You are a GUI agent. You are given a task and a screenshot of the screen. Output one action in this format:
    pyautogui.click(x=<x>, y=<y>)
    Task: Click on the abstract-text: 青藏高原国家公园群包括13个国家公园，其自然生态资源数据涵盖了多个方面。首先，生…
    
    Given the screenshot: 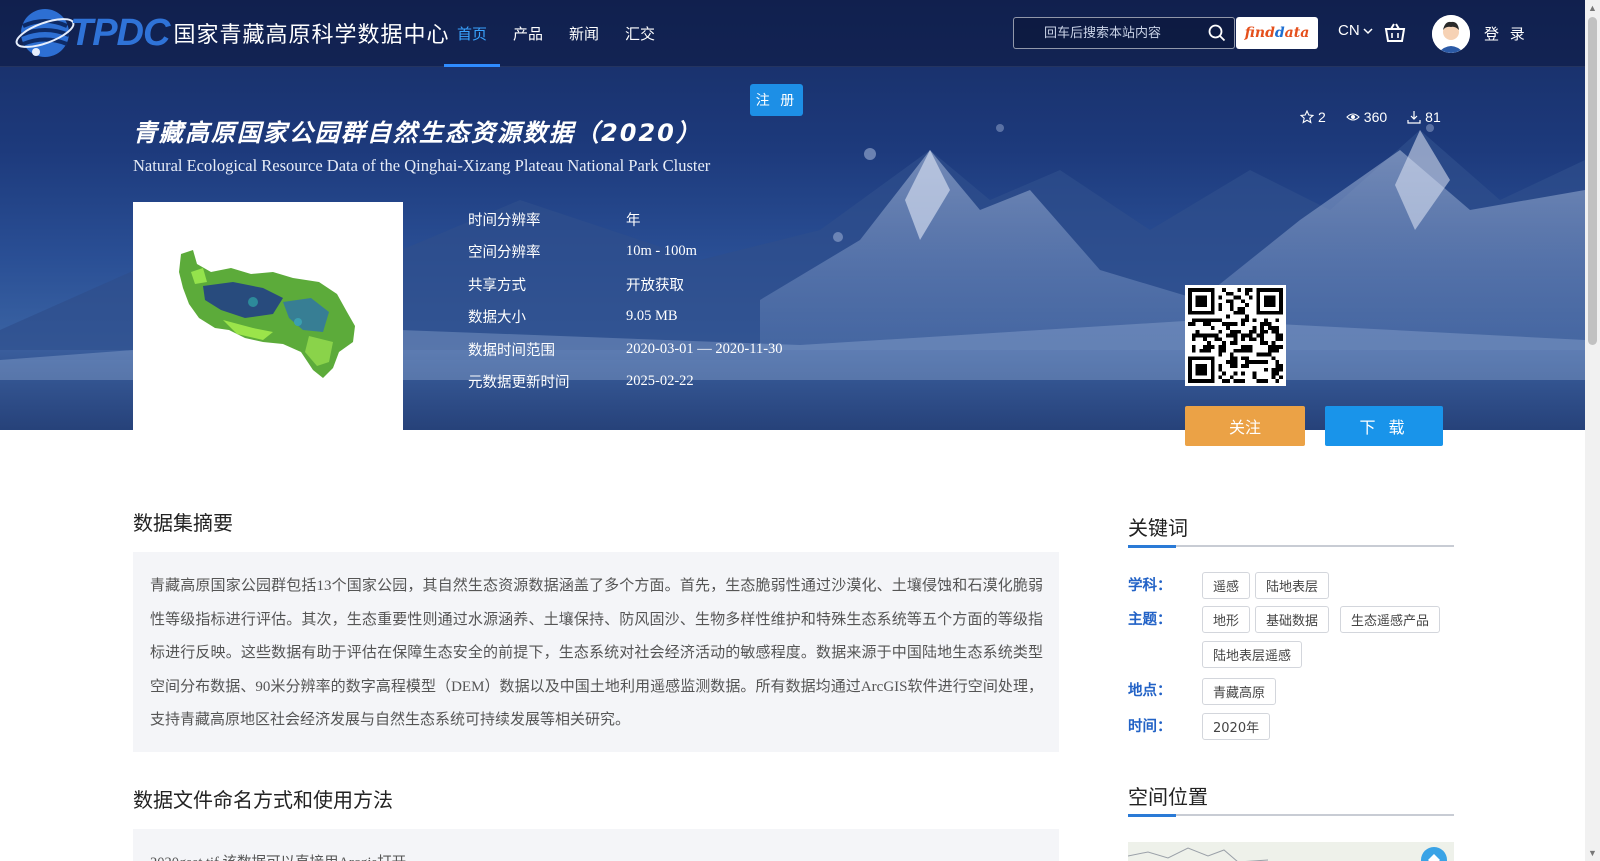 What is the action you would take?
    pyautogui.click(x=596, y=653)
    